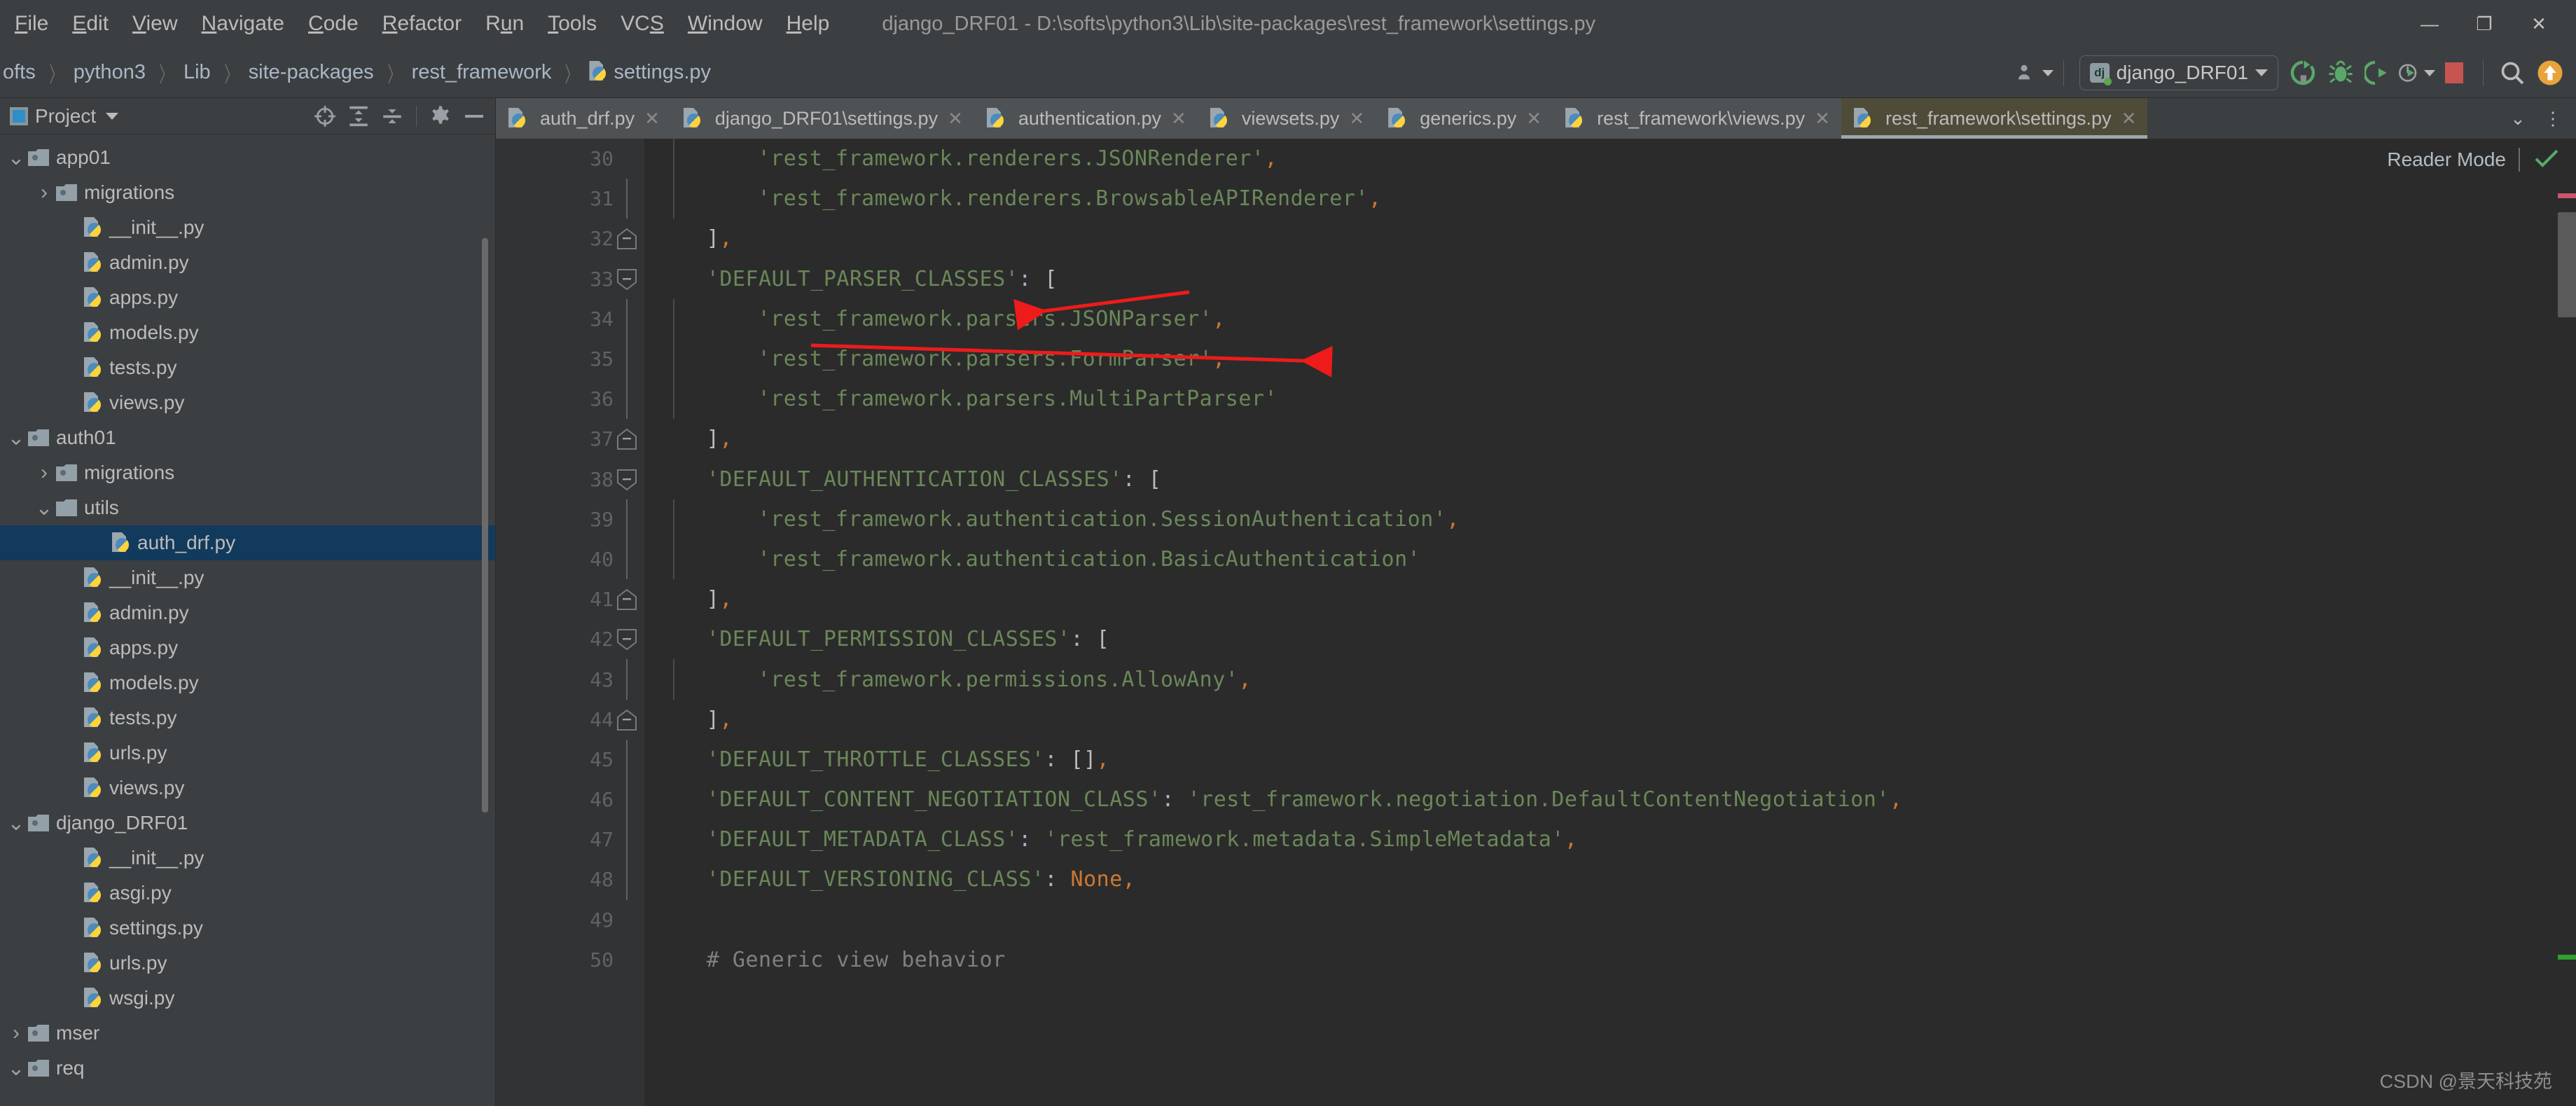 This screenshot has width=2576, height=1106. I want to click on expand-all-icon, so click(359, 116).